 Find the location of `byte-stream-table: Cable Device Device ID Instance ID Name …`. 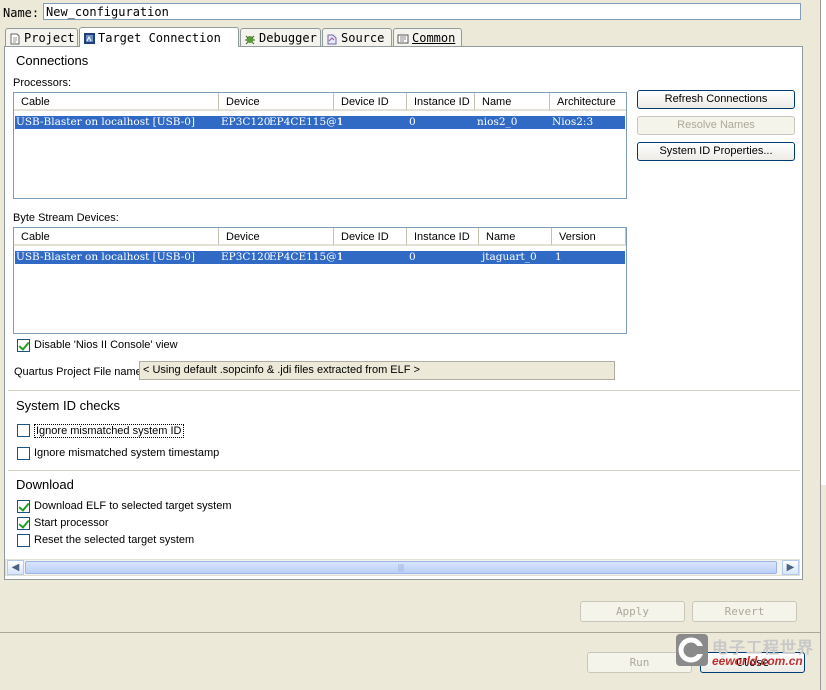

byte-stream-table: Cable Device Device ID Instance ID Name … is located at coordinates (320, 280).